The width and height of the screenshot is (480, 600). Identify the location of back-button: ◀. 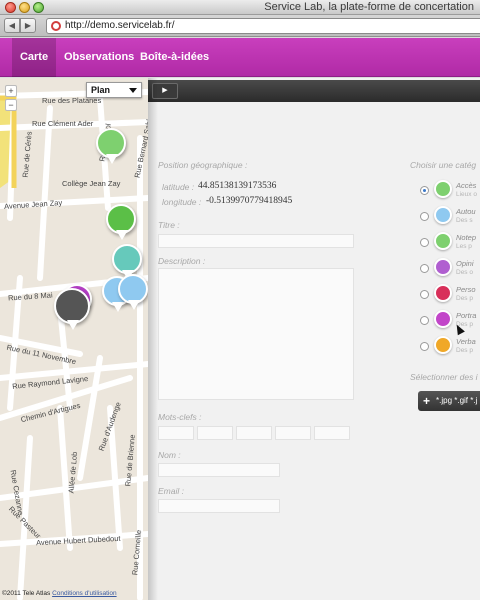
(12, 25).